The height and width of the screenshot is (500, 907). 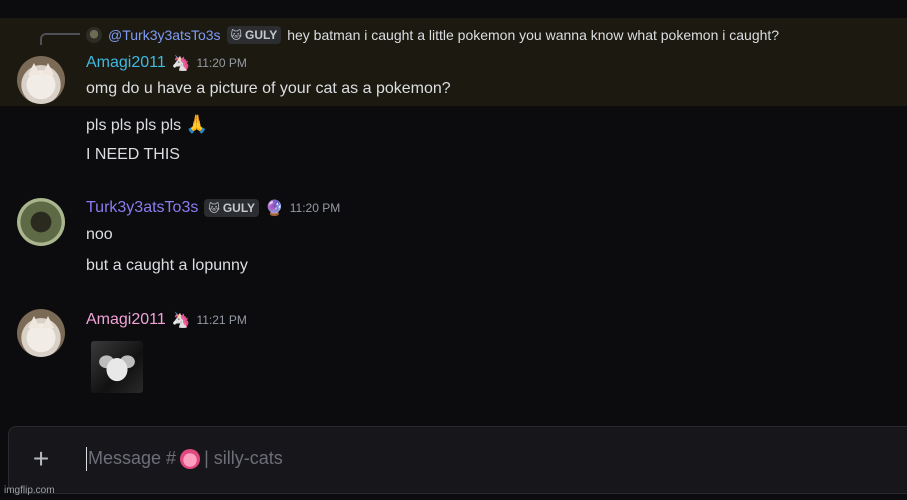 What do you see at coordinates (167, 265) in the screenshot?
I see `message-text: but a caught a lopunny` at bounding box center [167, 265].